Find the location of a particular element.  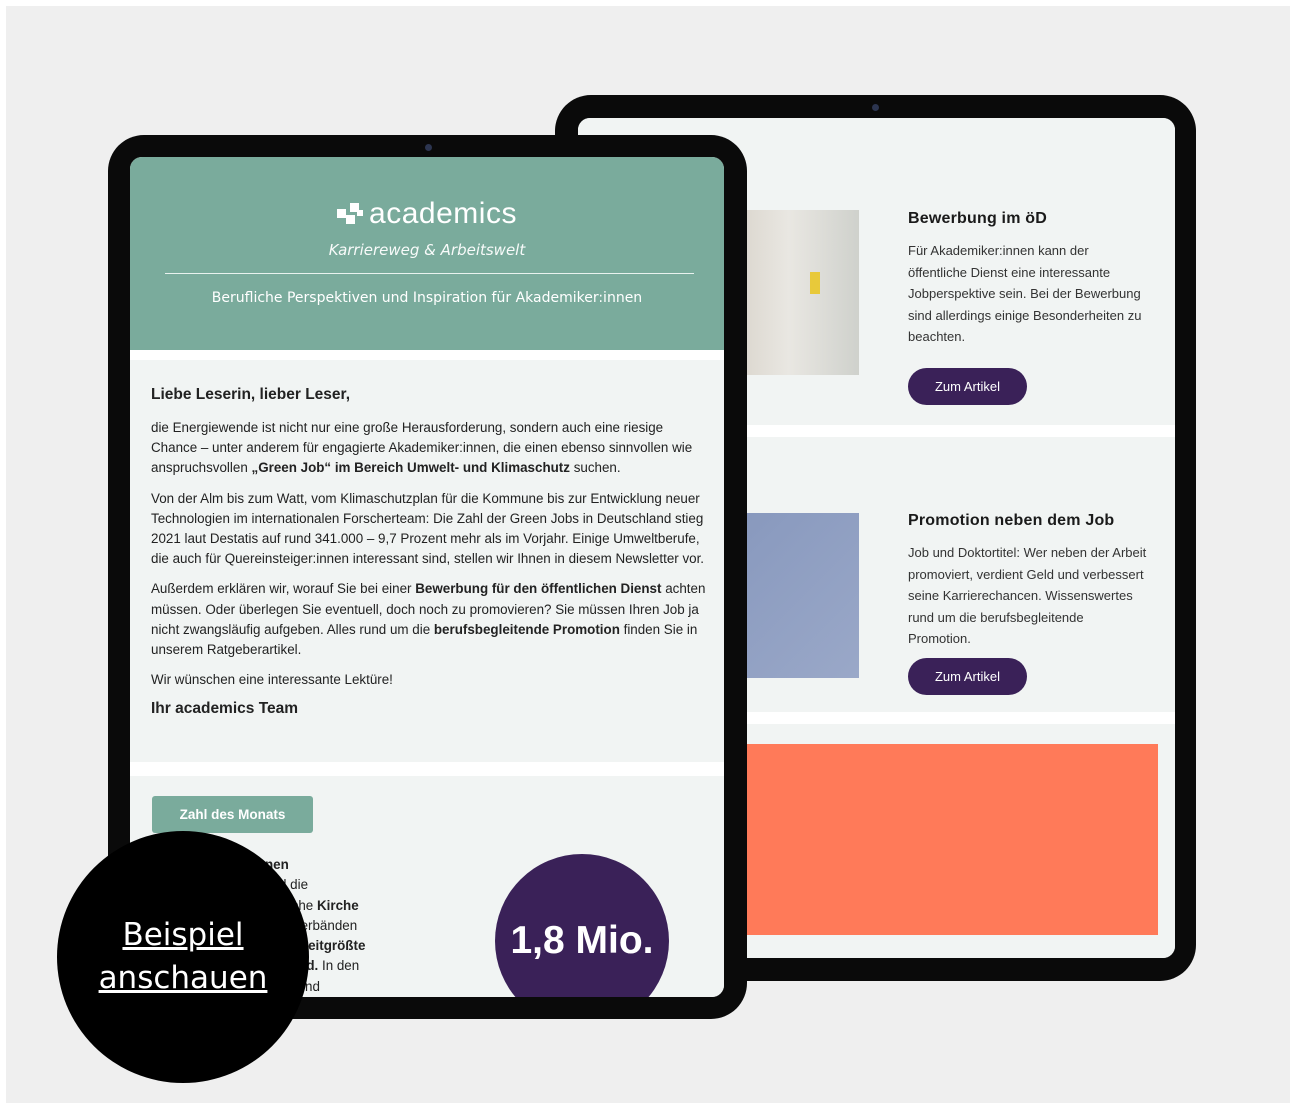

logo-icon is located at coordinates (351, 213).